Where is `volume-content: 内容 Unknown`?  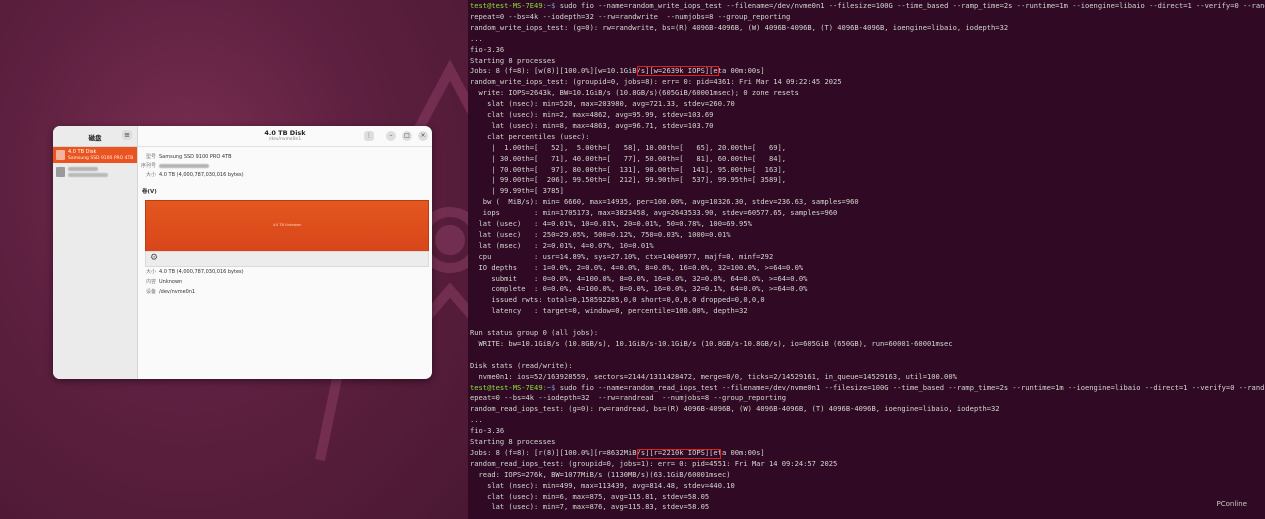 volume-content: 内容 Unknown is located at coordinates (164, 282).